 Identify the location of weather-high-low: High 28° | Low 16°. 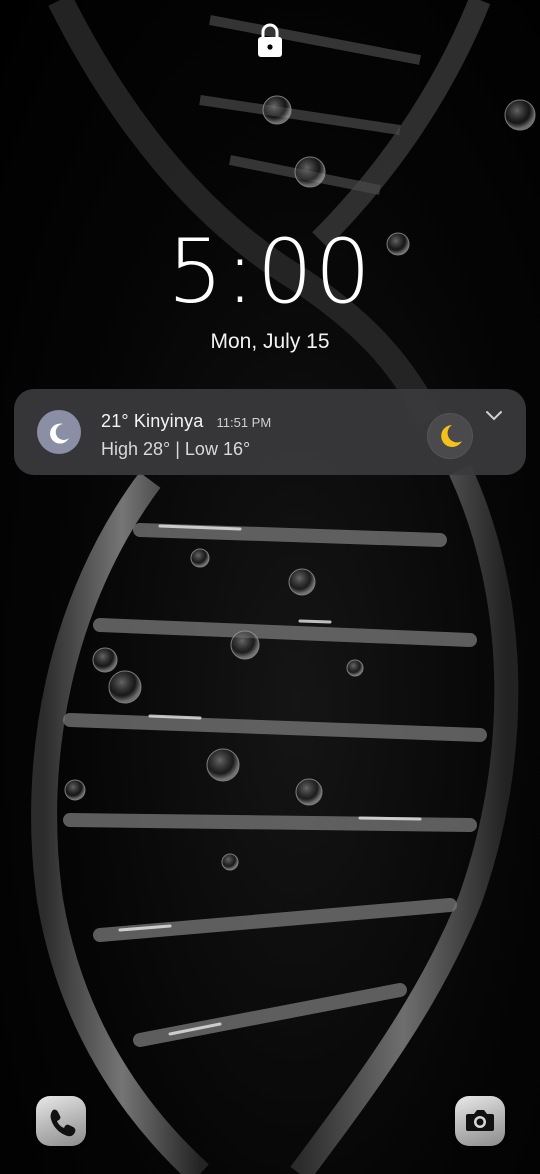
(176, 449).